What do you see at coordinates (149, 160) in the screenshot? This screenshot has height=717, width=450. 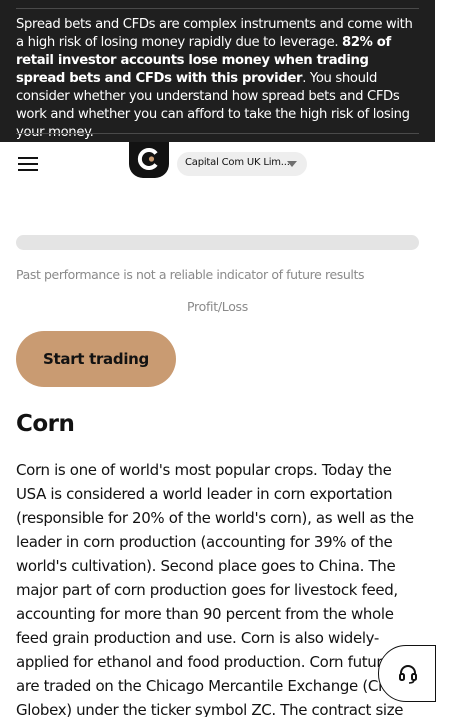 I see `capital-com-logo` at bounding box center [149, 160].